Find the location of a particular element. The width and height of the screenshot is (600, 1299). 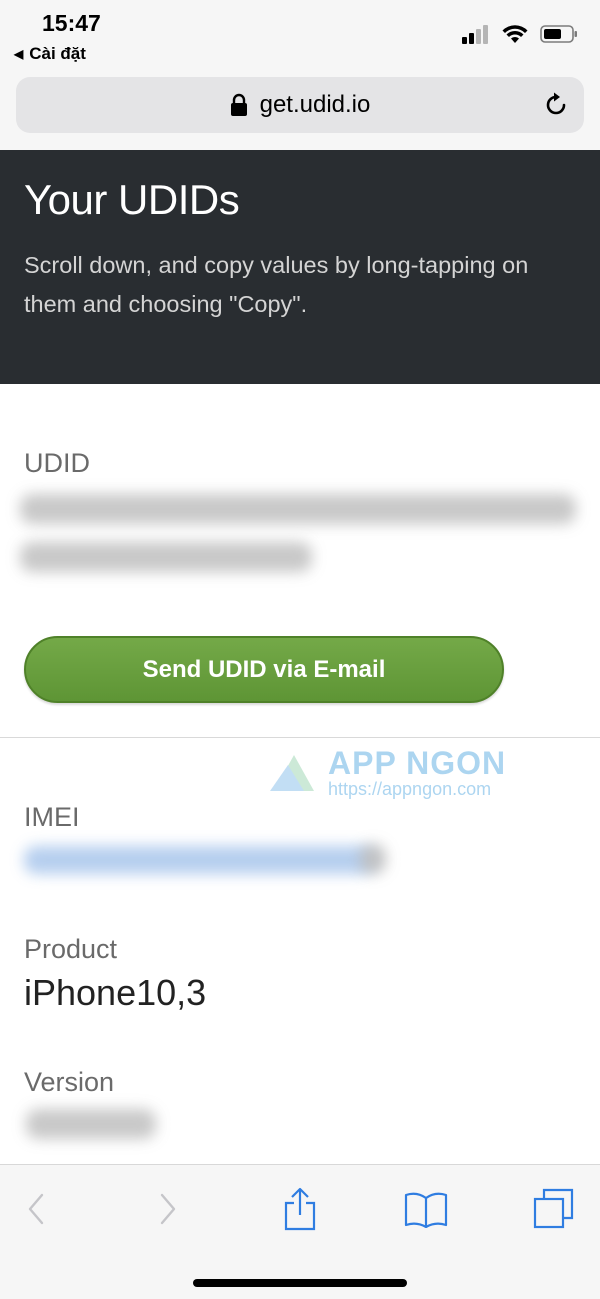

tabs-icon is located at coordinates (553, 1208).